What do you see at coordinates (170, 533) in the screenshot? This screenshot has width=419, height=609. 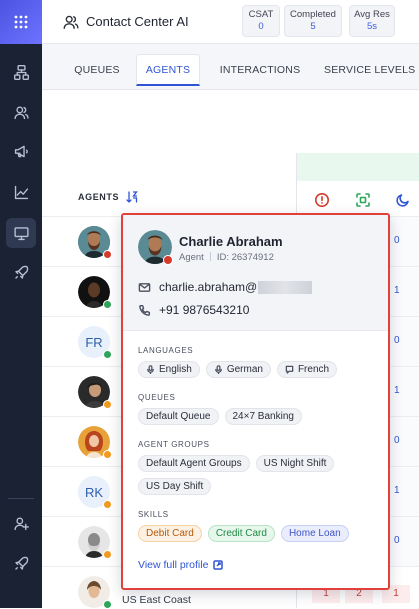 I see `skill-chip: Debit Card` at bounding box center [170, 533].